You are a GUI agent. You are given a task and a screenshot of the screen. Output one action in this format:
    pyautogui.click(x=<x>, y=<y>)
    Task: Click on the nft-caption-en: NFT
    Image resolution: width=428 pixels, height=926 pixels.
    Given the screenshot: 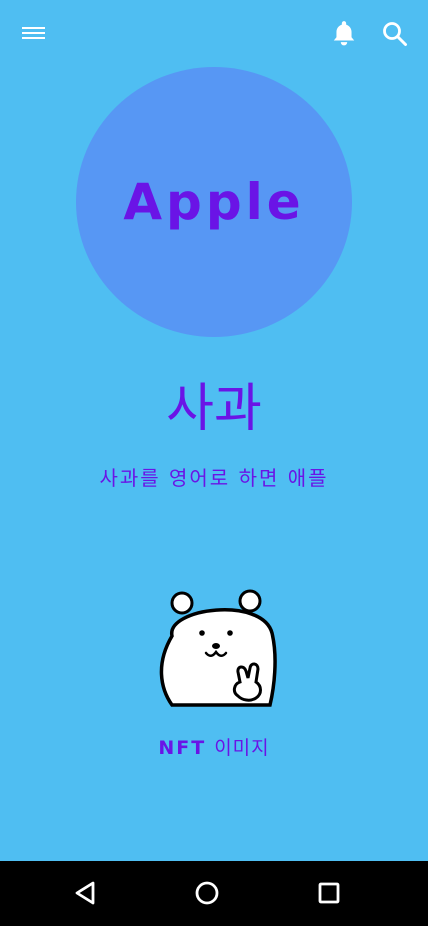 What is the action you would take?
    pyautogui.click(x=182, y=748)
    